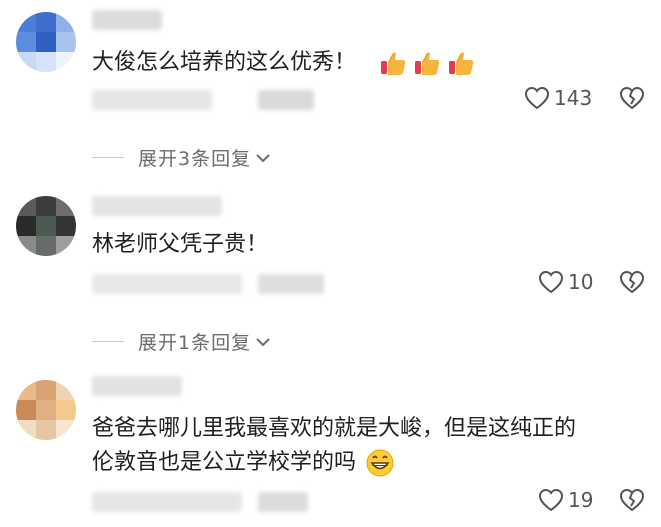  I want to click on expand-replies-label: 展开1条回复, so click(195, 343).